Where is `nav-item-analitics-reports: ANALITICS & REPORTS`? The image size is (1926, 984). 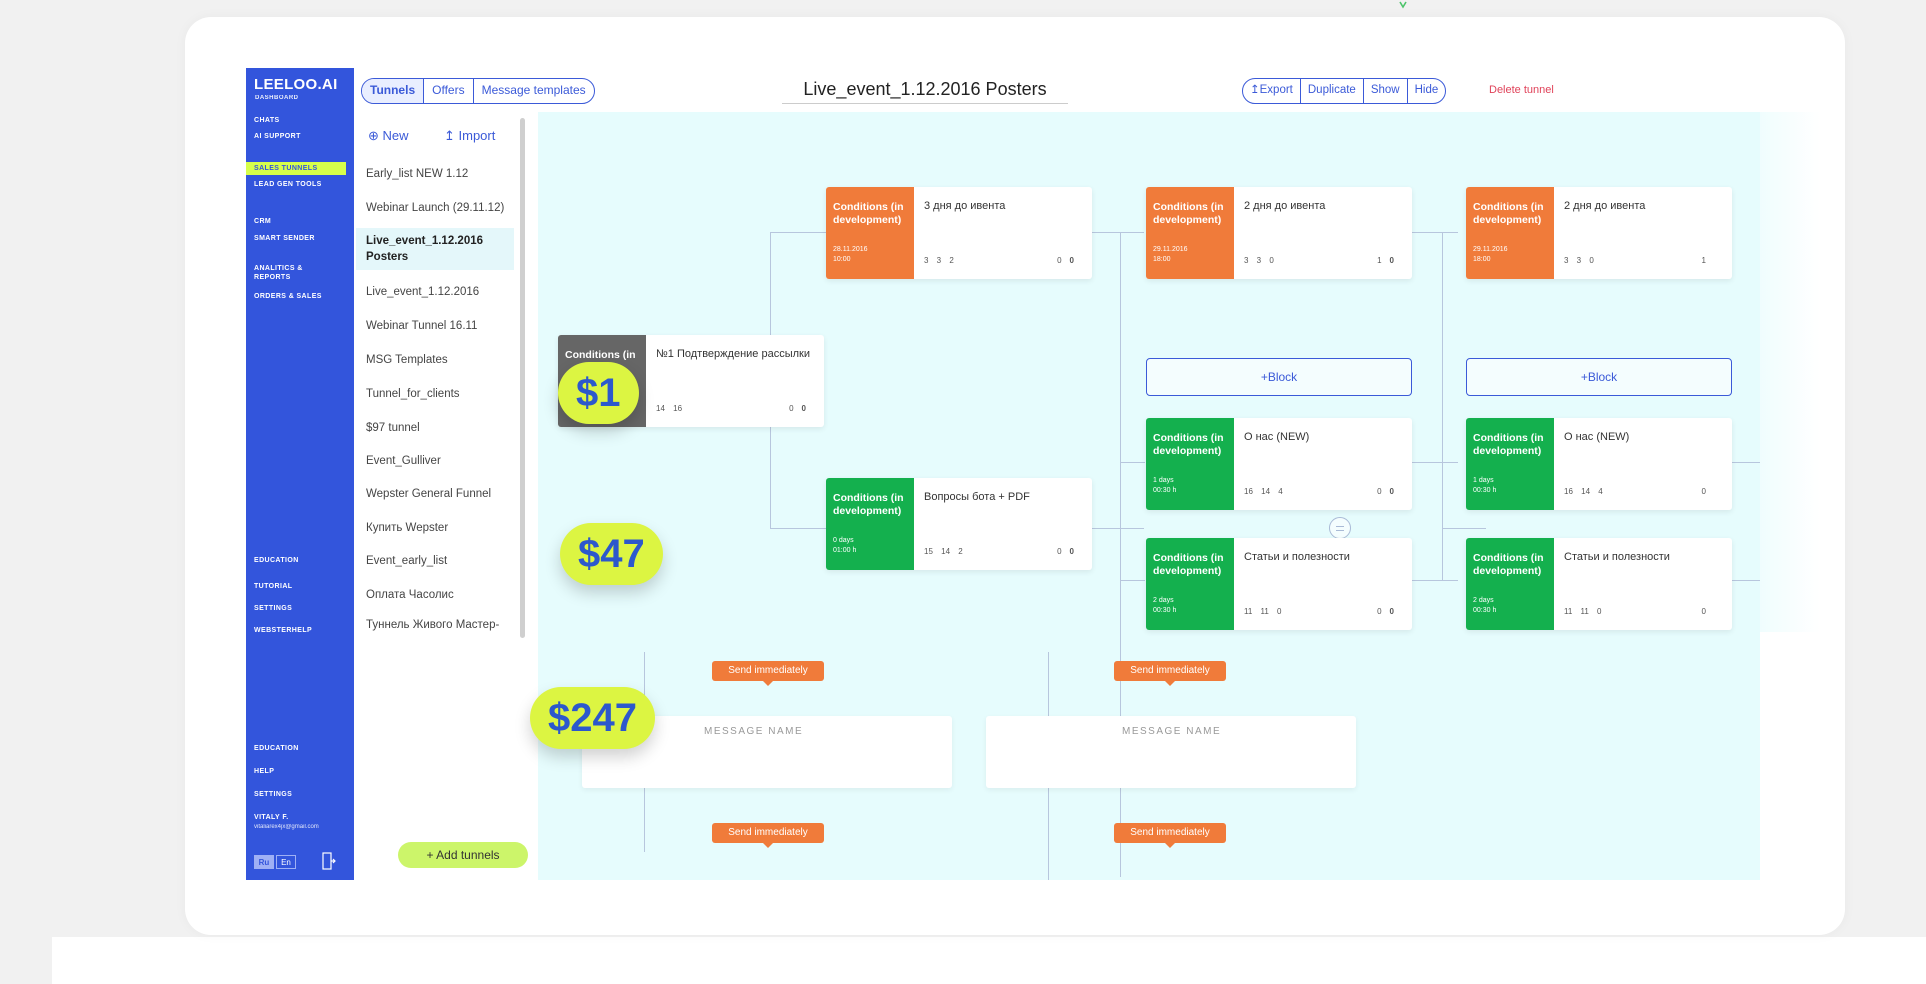
nav-item-analitics-reports: ANALITICS & REPORTS is located at coordinates (284, 273).